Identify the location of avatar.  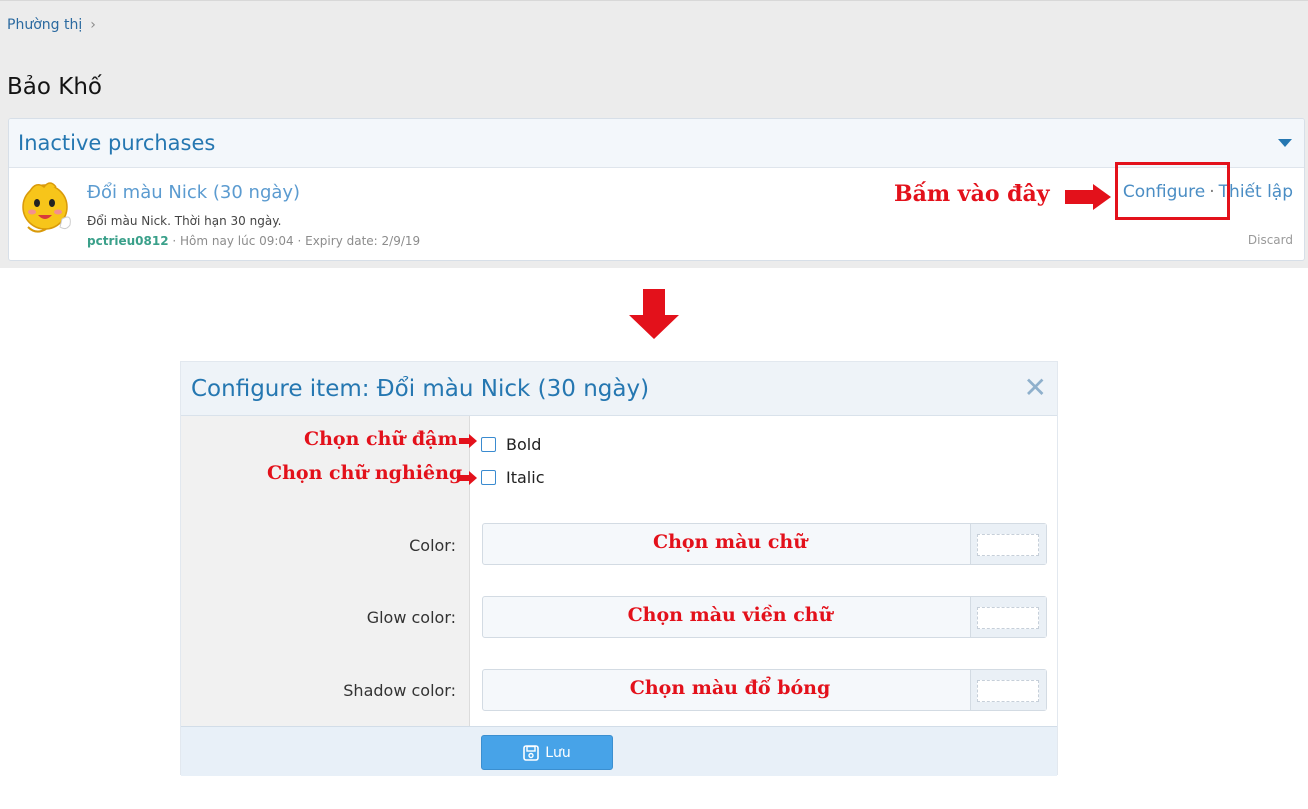
(45, 208).